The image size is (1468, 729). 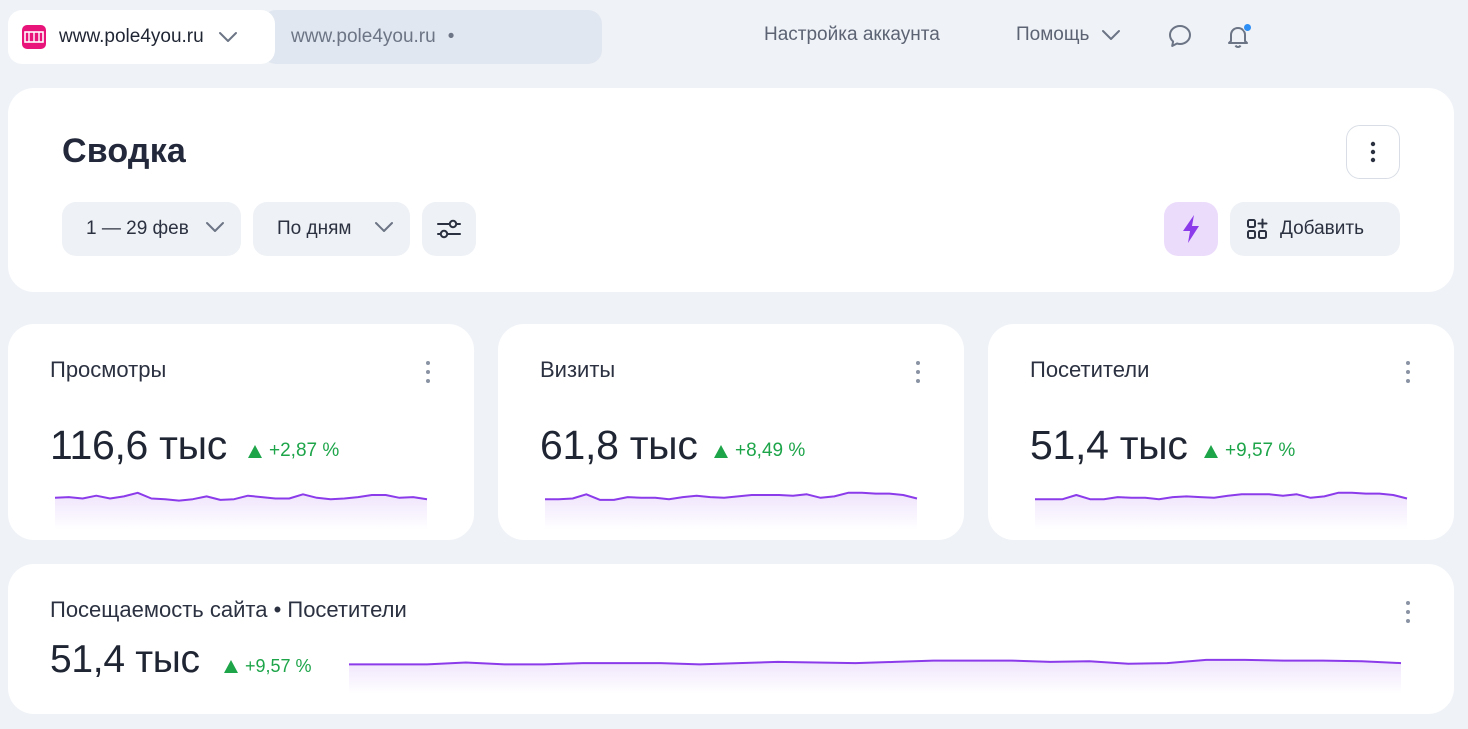 I want to click on metric-delta: +8,49 %, so click(x=759, y=451).